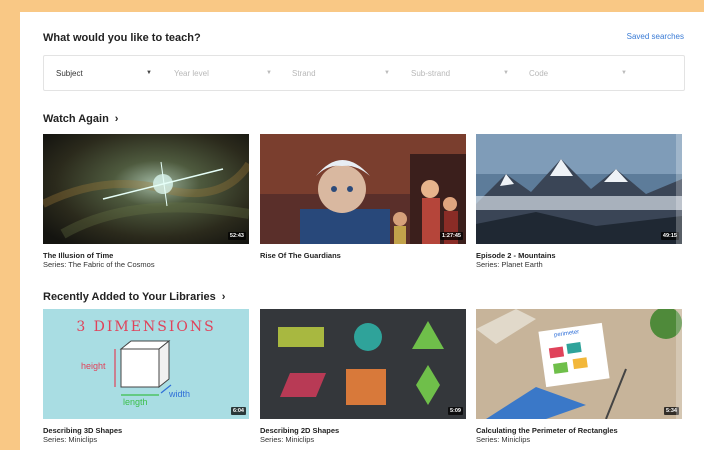 This screenshot has height=450, width=704. I want to click on video-thumbnail: 52:43, so click(146, 189).